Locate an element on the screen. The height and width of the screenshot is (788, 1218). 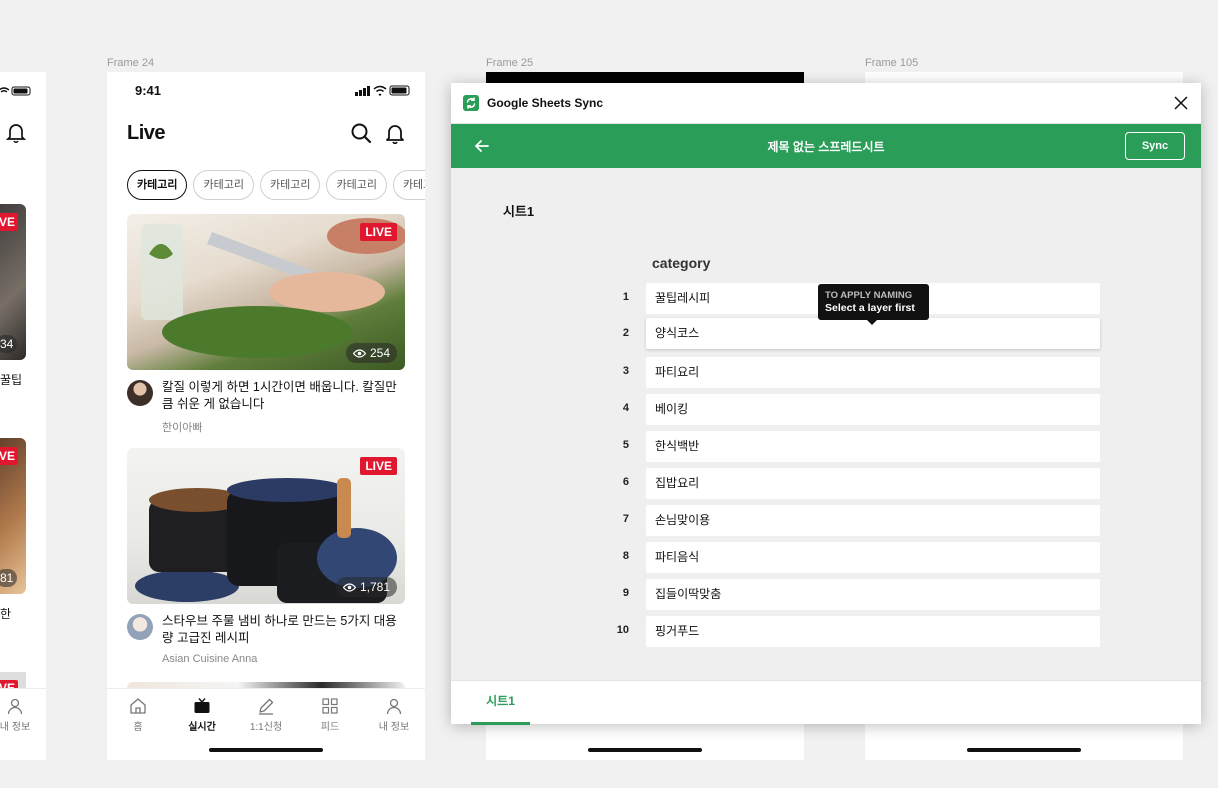
tab-bar: 내 정보 is located at coordinates (23, 724).